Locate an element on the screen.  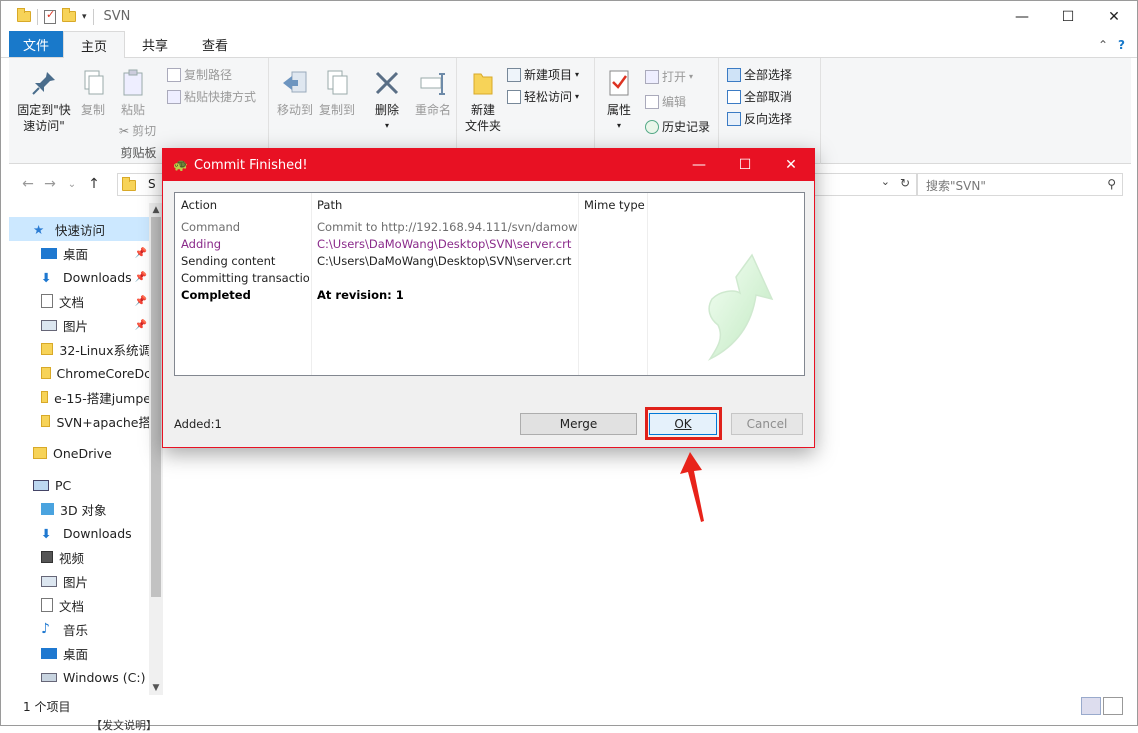
chevron-up-icon: ⌃ is located at coordinates (1103, 45).